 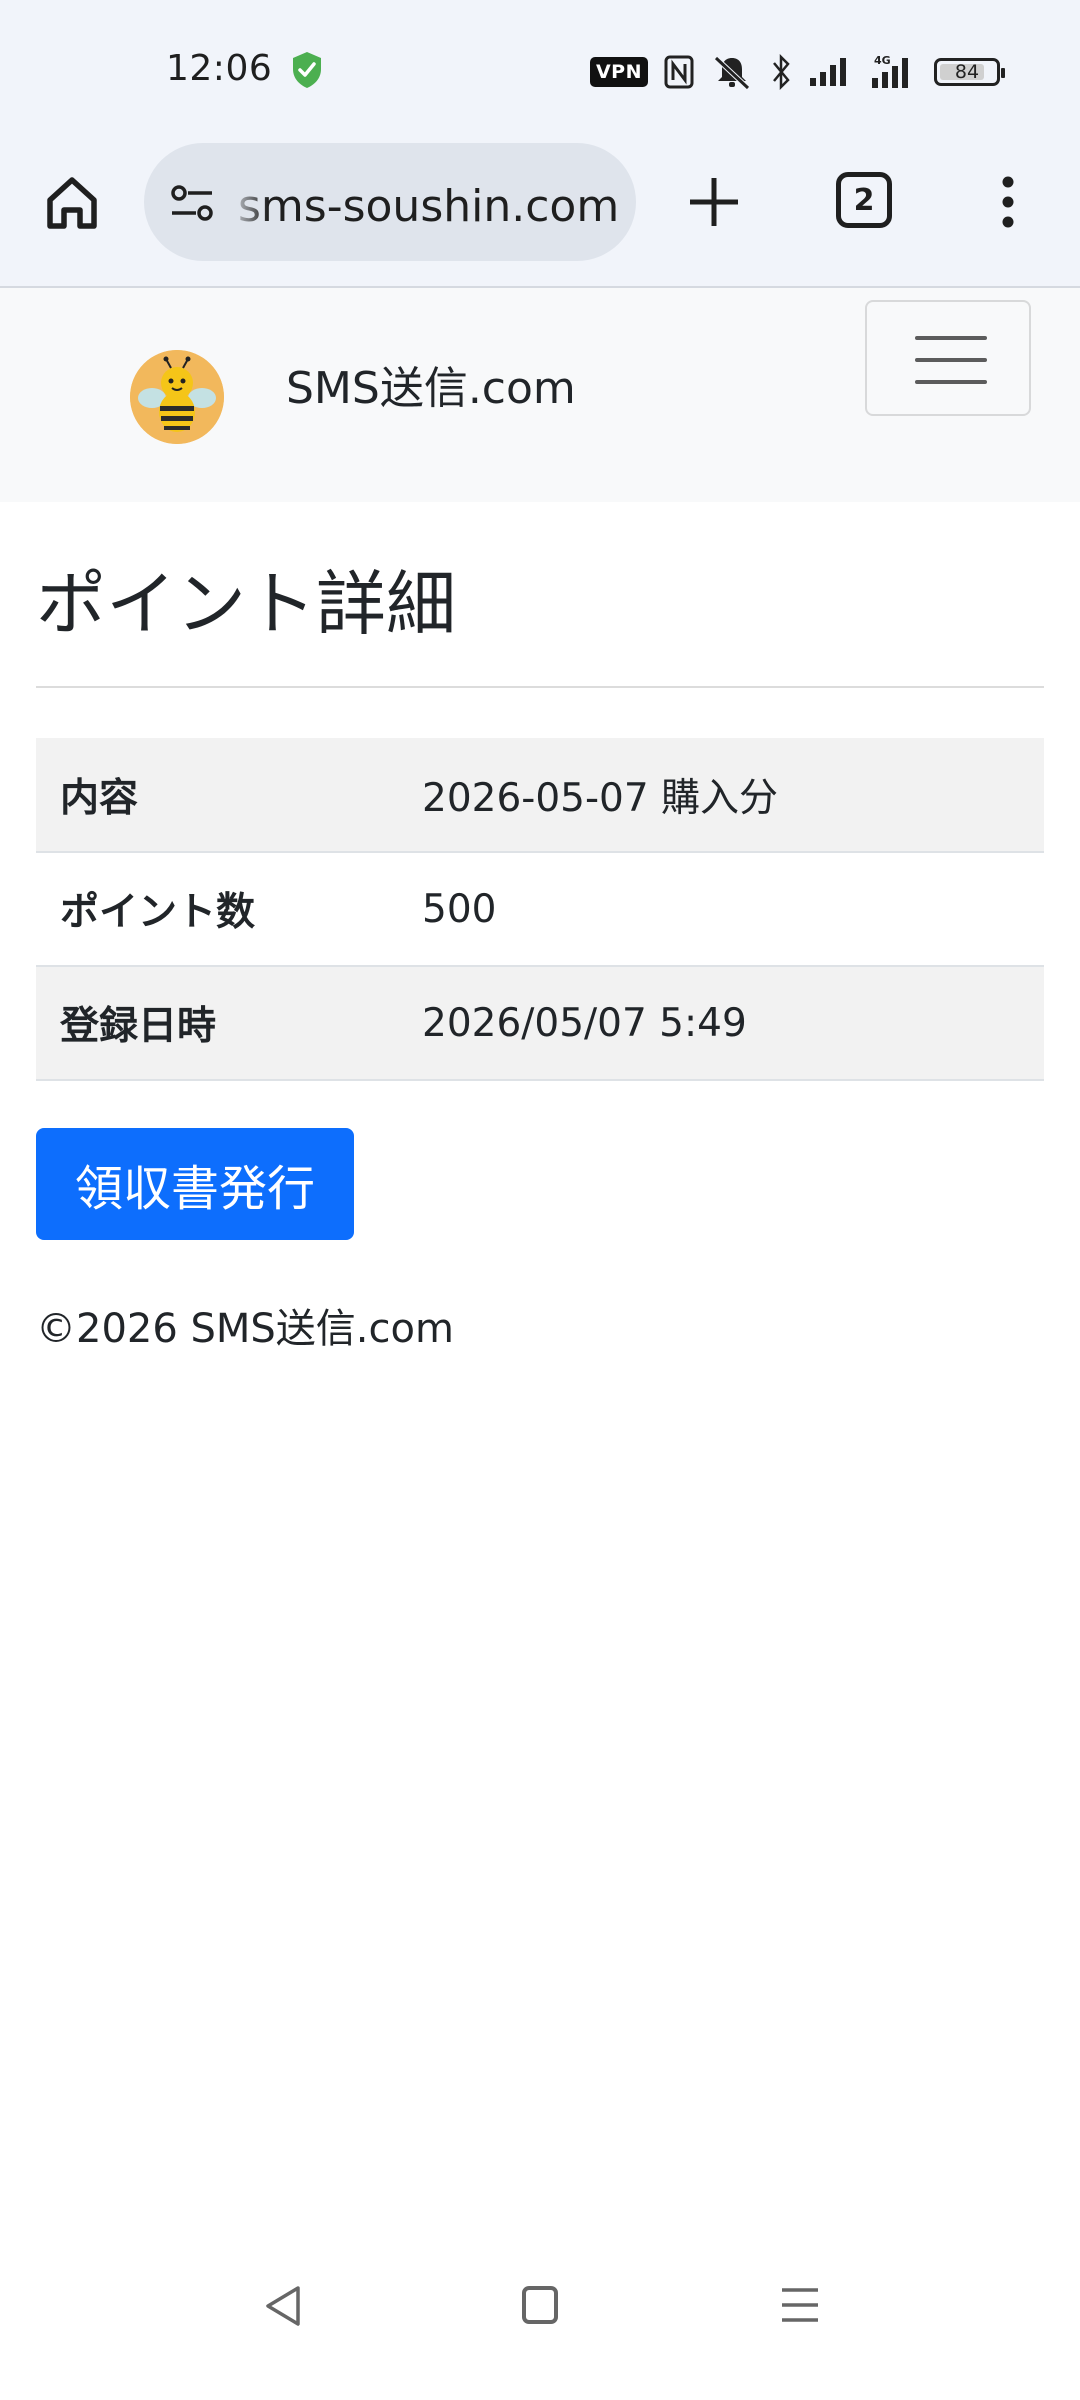 What do you see at coordinates (797, 72) in the screenshot?
I see `status-icons: VPN 4G 84` at bounding box center [797, 72].